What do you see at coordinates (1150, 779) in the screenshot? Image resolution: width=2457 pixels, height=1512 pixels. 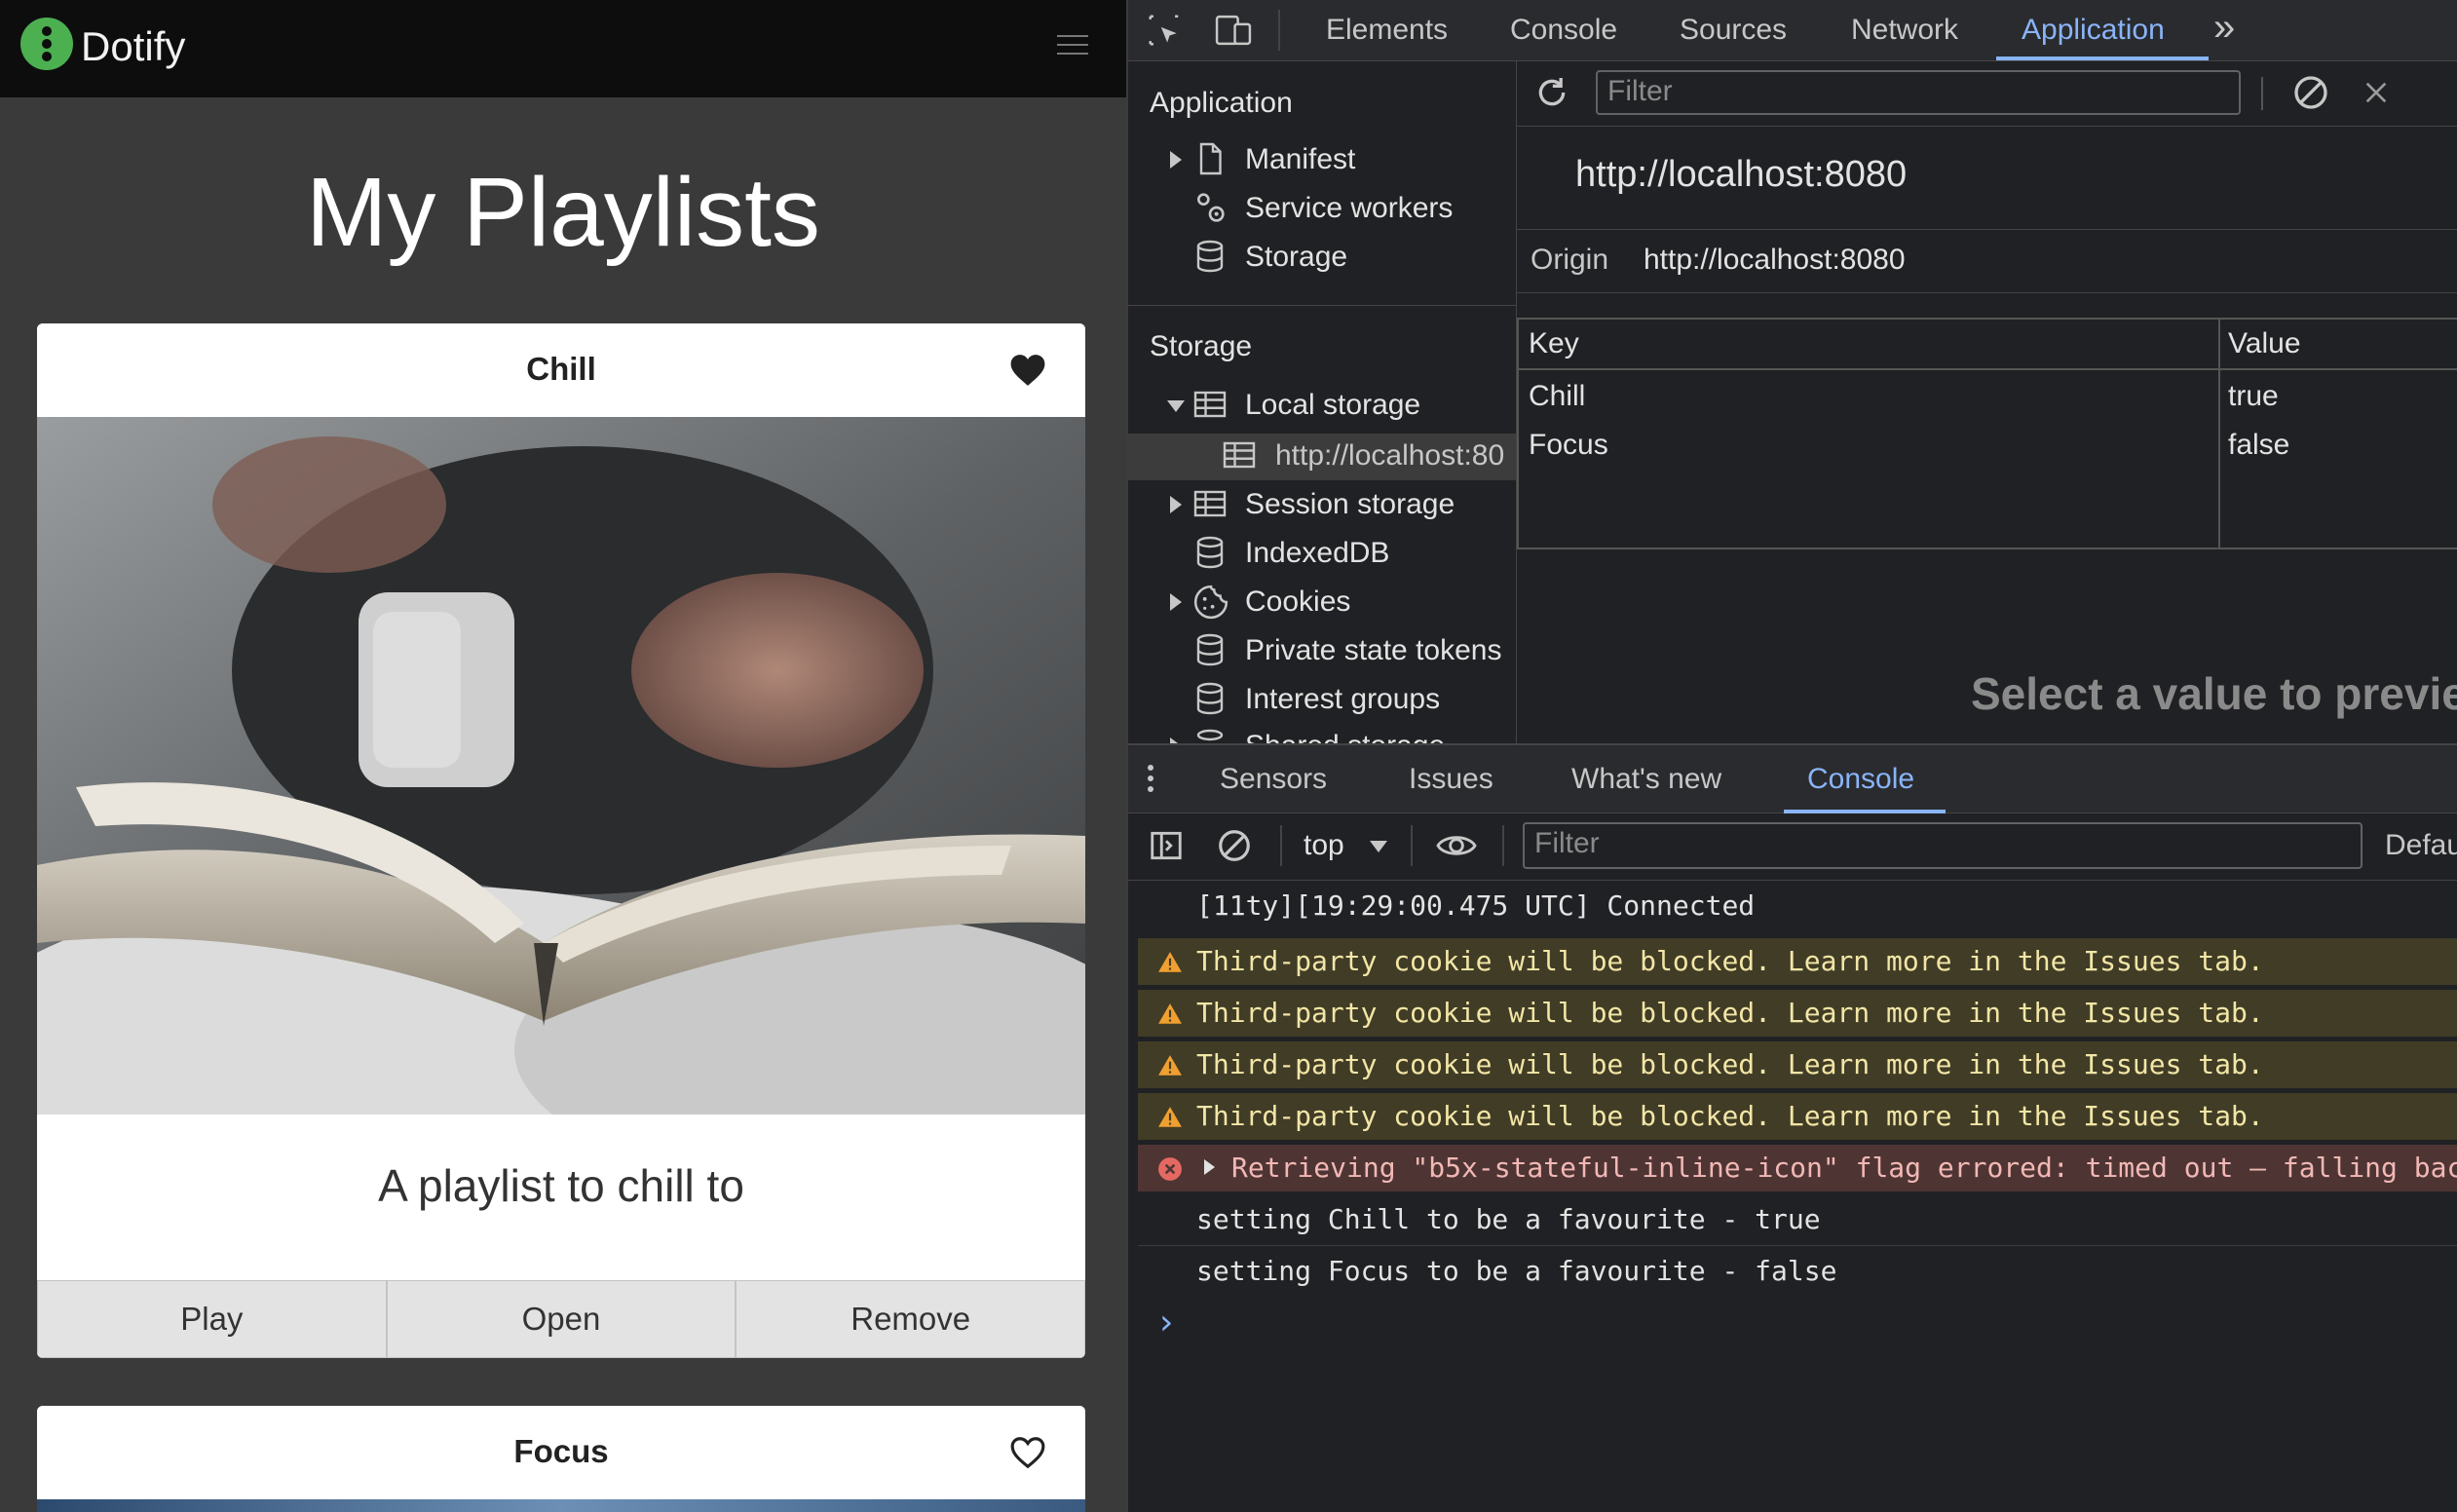 I see `drawer-menu-icon` at bounding box center [1150, 779].